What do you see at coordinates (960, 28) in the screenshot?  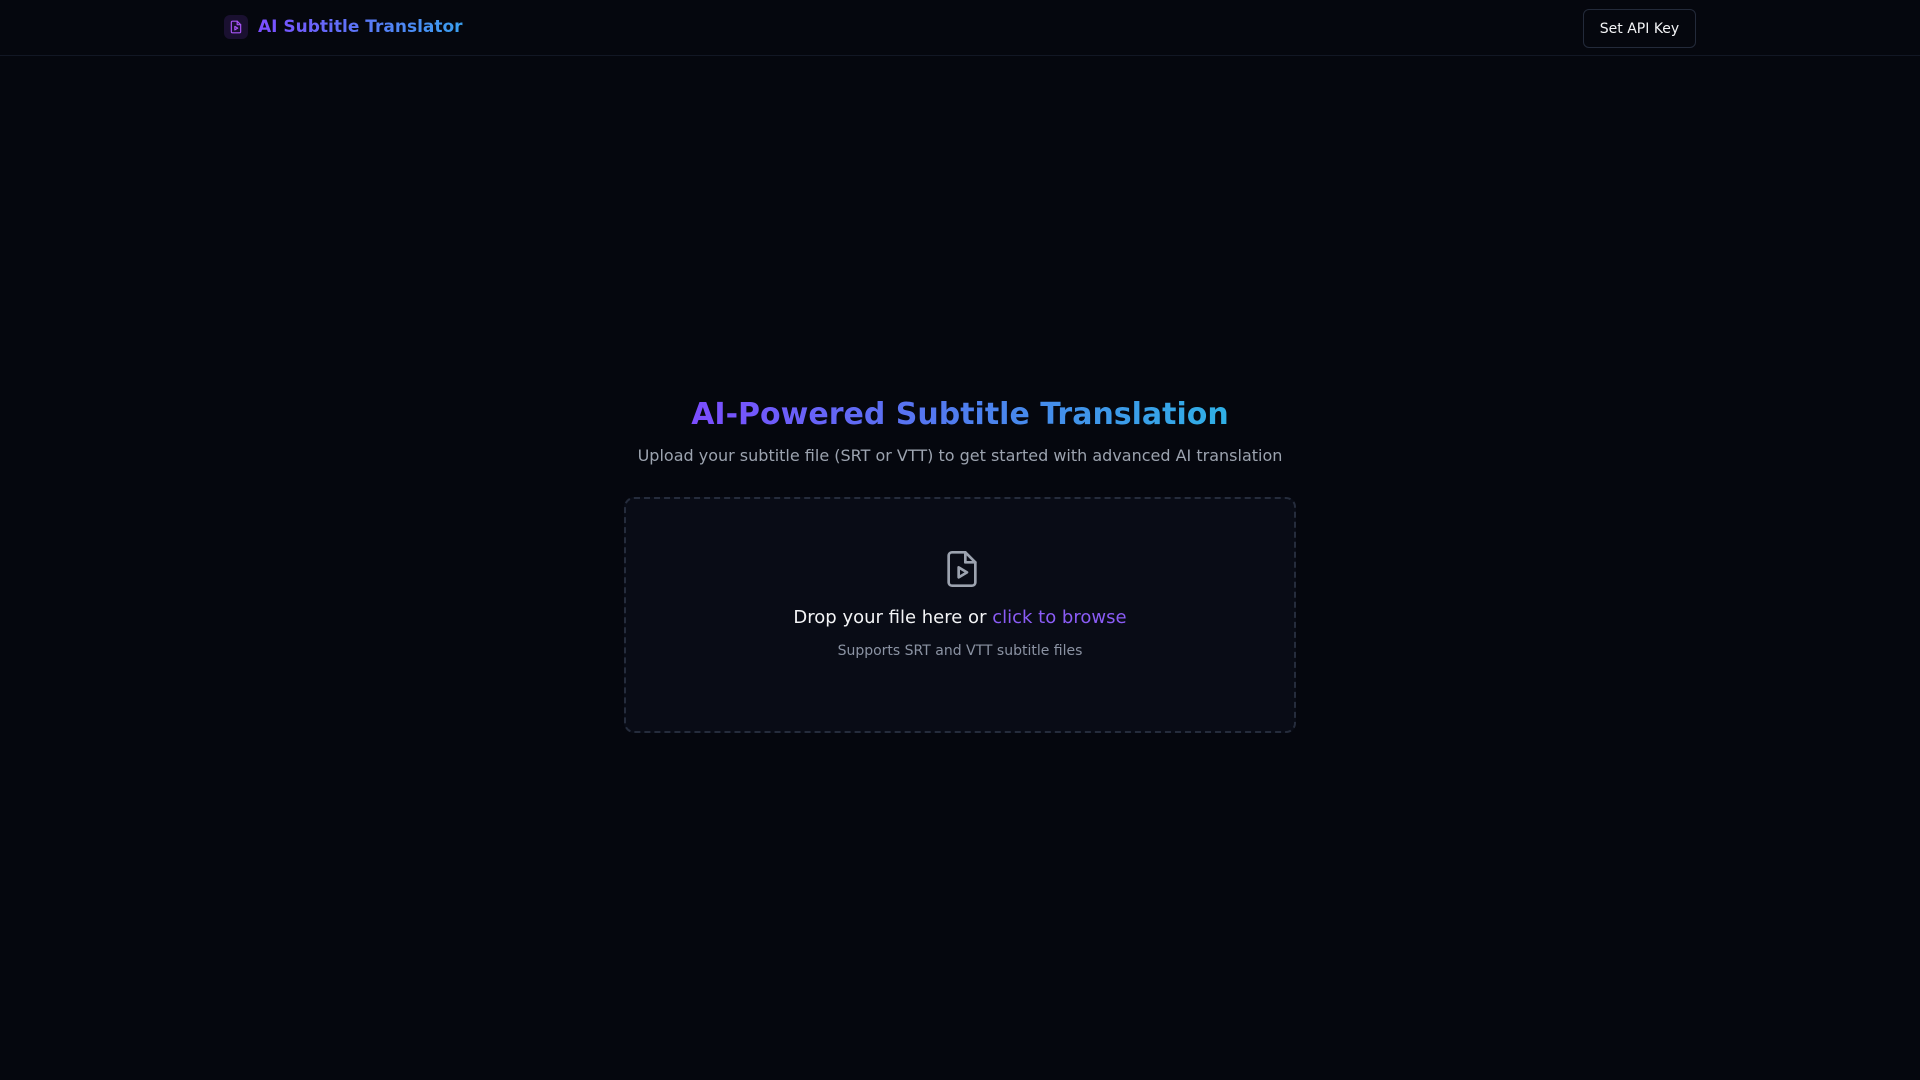 I see `top-header: AI Subtitle Translator Set API Key` at bounding box center [960, 28].